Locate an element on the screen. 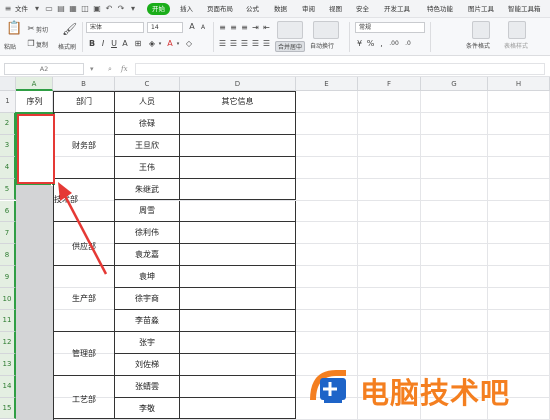 The width and height of the screenshot is (550, 420). department-cell: 工艺部 is located at coordinates (84, 397).